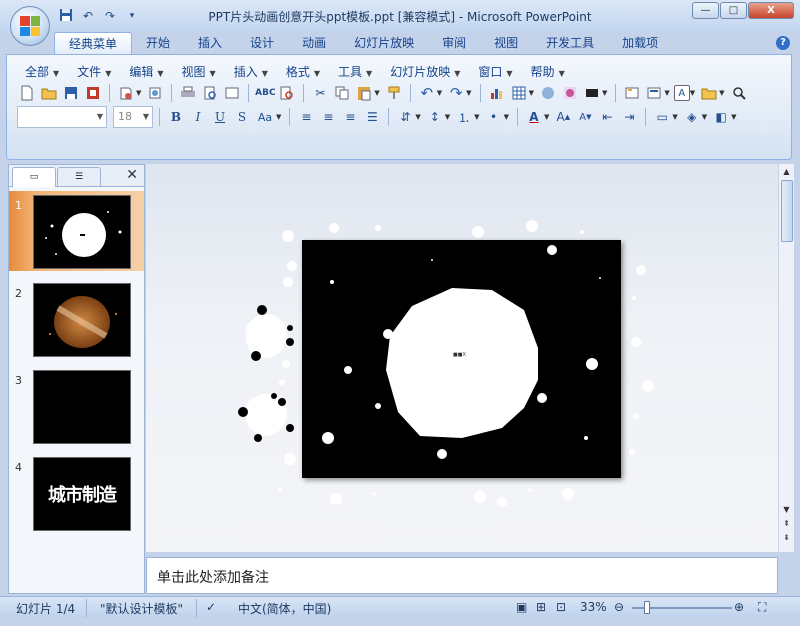 The image size is (800, 626). I want to click on slide-thumbnail-1: 1, so click(76, 231).